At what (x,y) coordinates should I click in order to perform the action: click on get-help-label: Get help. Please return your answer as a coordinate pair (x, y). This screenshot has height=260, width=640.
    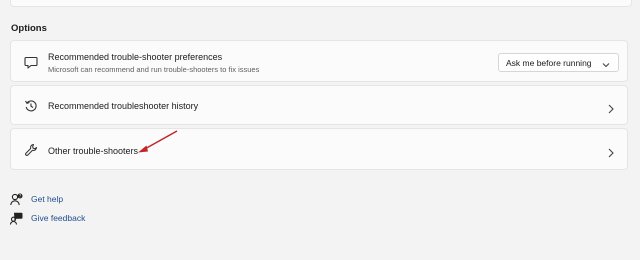
    Looking at the image, I should click on (47, 199).